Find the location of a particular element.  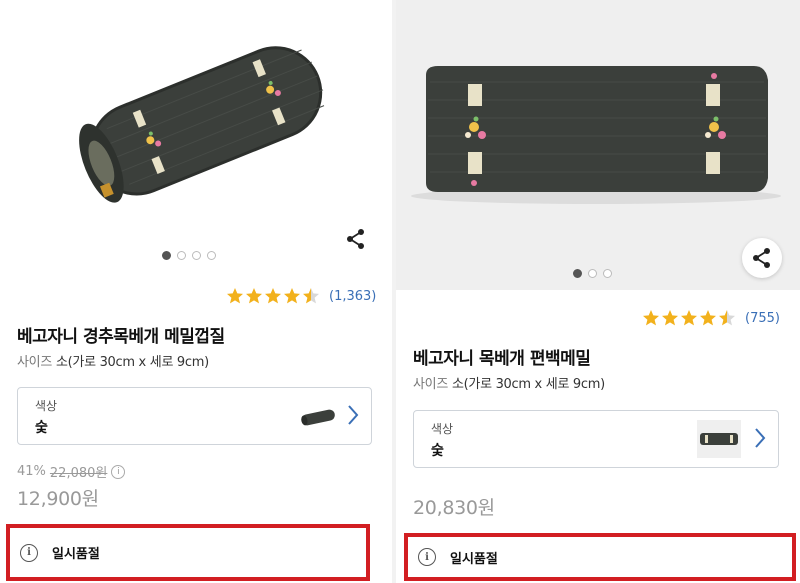

product-title: 베고자니 목베개 편백메밀 is located at coordinates (502, 359).